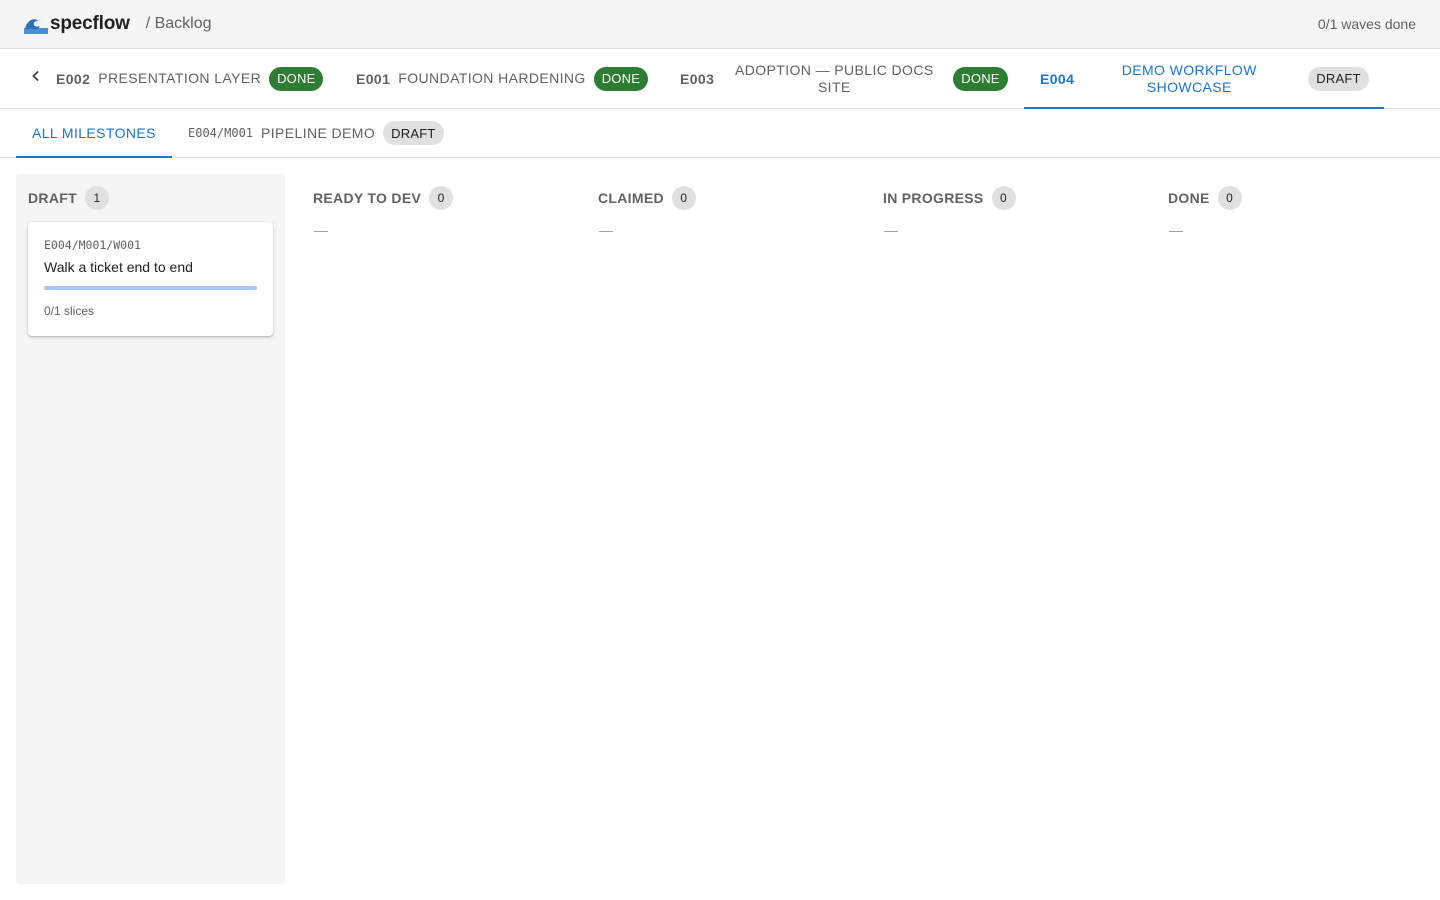  I want to click on scroll-left-button, so click(36, 78).